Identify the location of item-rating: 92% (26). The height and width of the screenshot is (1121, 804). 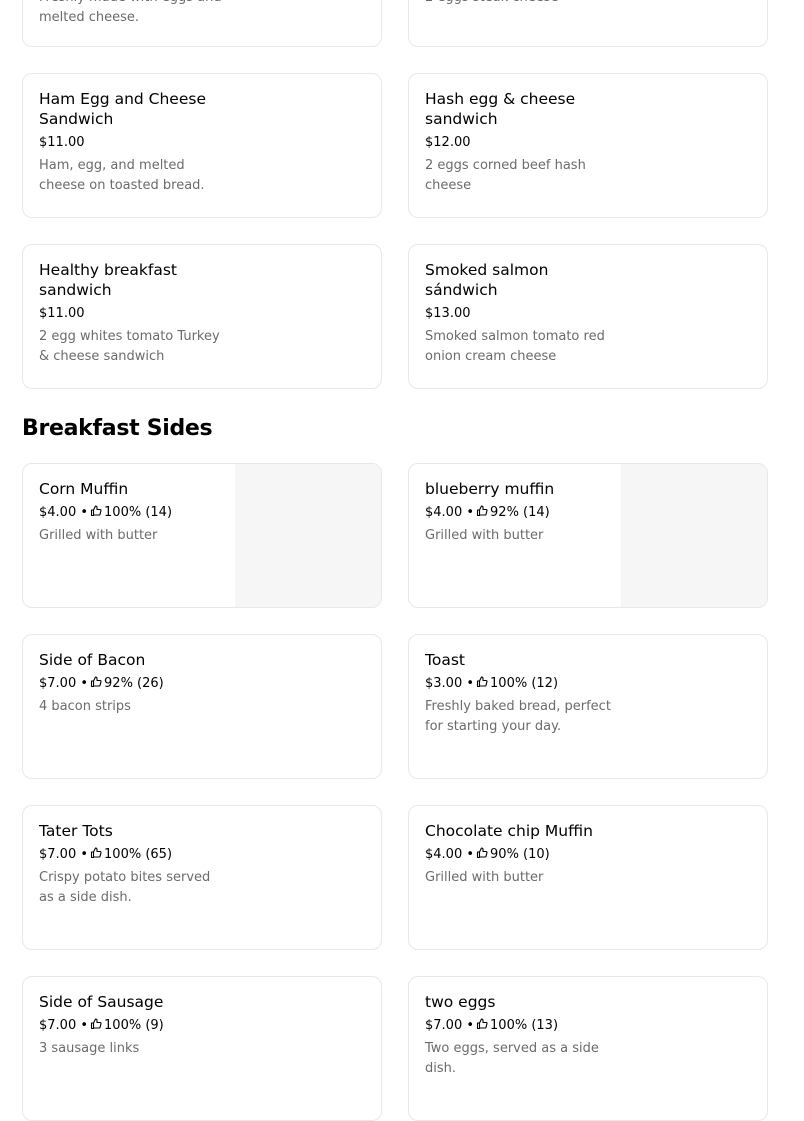
(134, 683).